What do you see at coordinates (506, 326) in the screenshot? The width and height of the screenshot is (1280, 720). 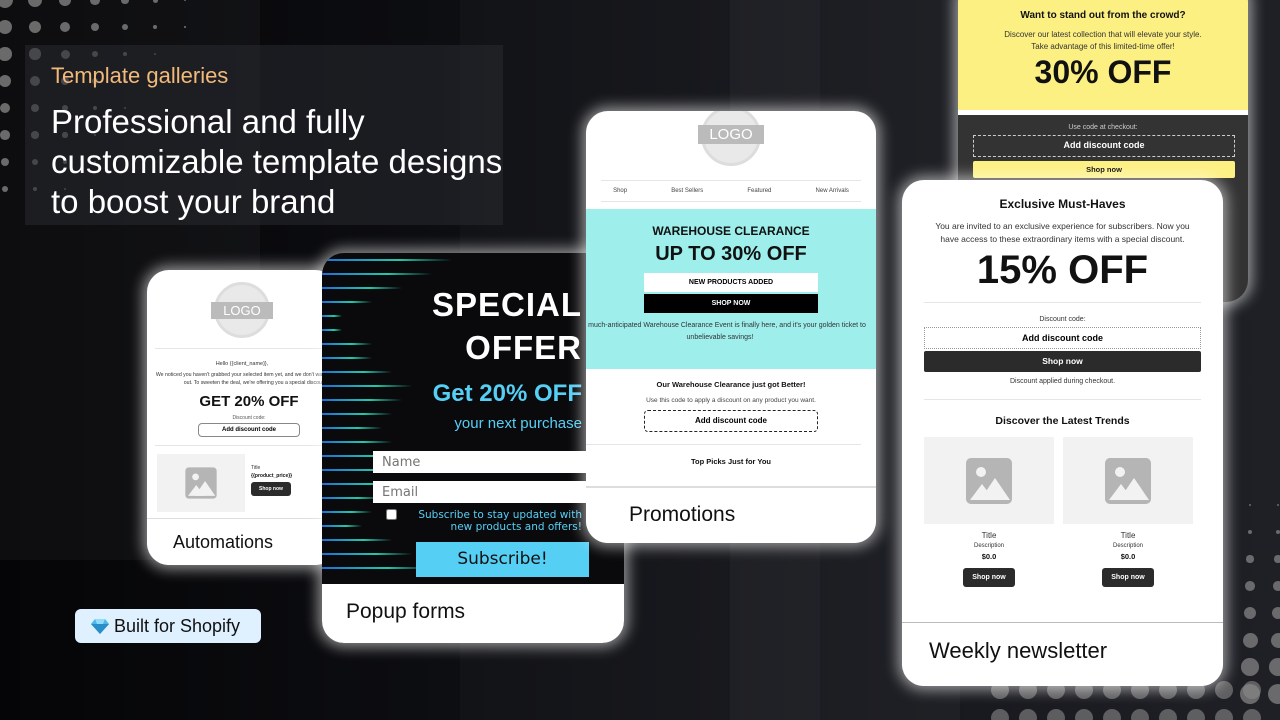 I see `popup-title: SPECIAL OFFER` at bounding box center [506, 326].